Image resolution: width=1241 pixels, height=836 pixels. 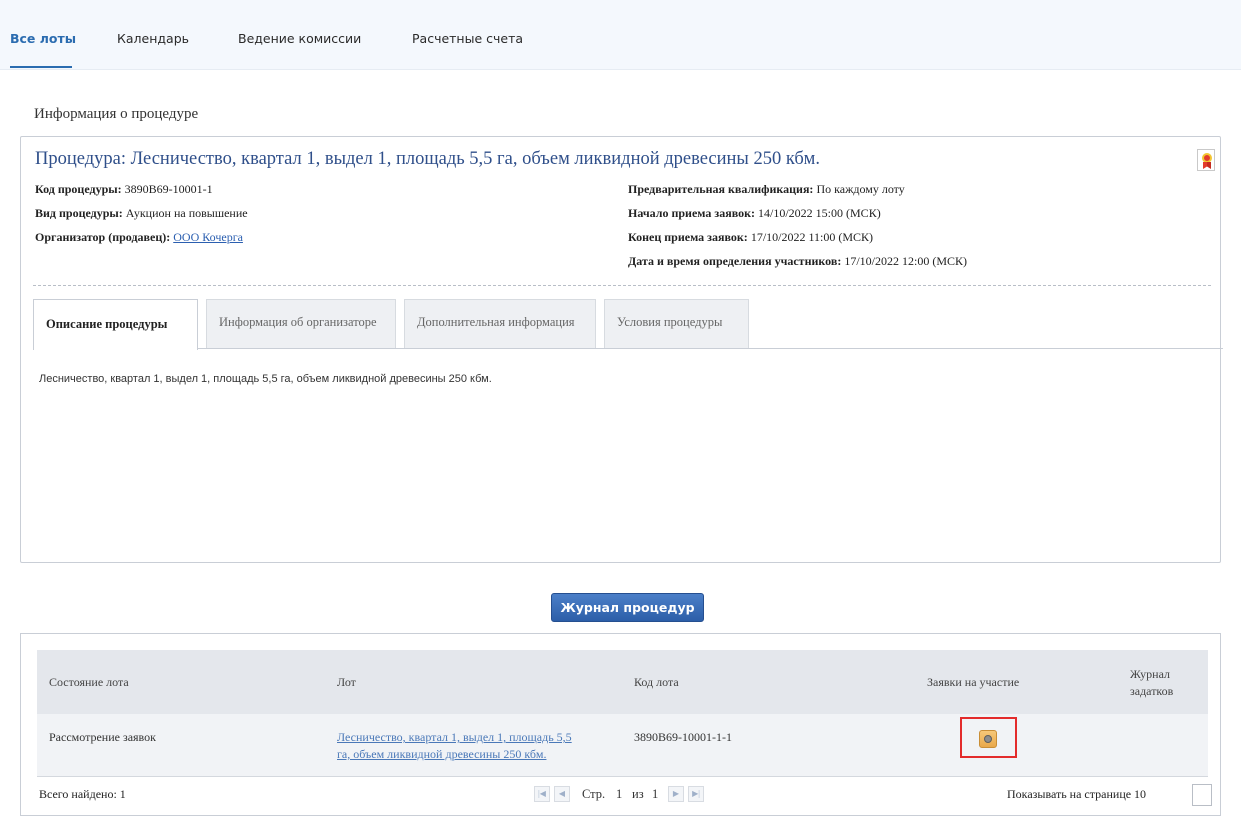 What do you see at coordinates (41, 67) in the screenshot?
I see `active-tab-underline` at bounding box center [41, 67].